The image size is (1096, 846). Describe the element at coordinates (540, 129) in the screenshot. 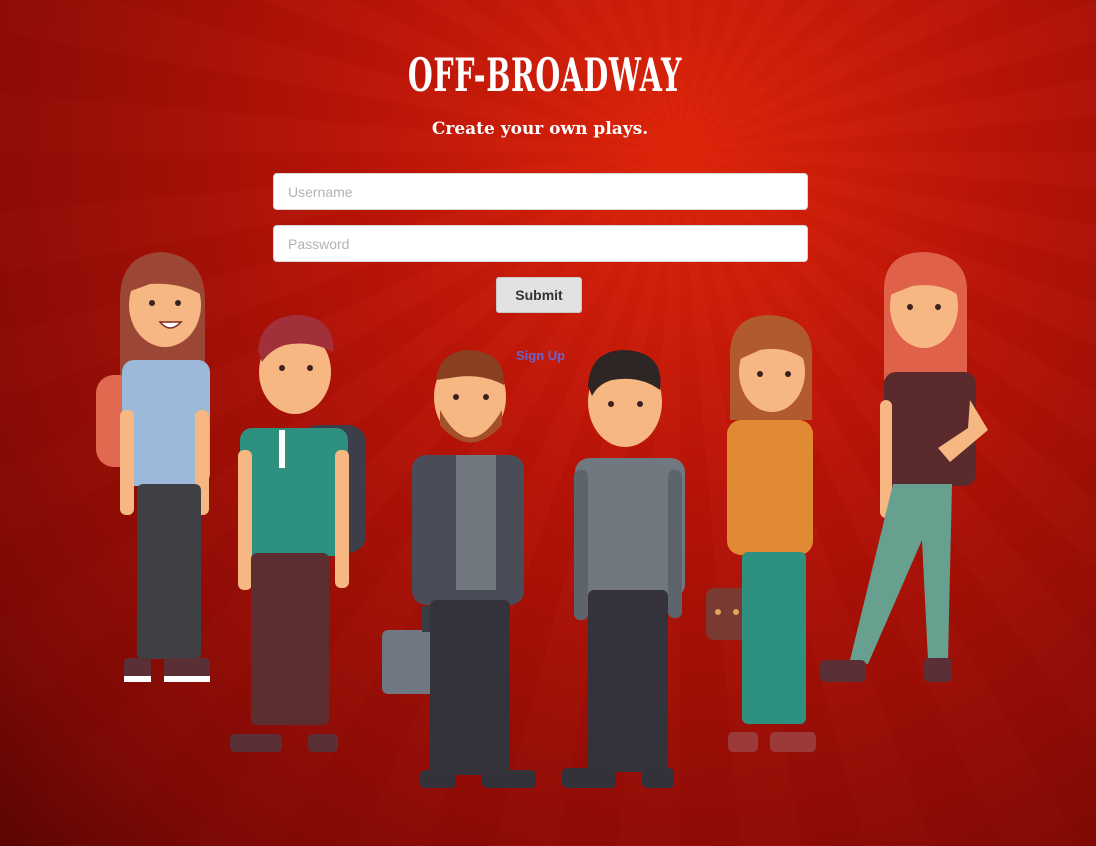

I see `tagline: Create your own plays.` at that location.